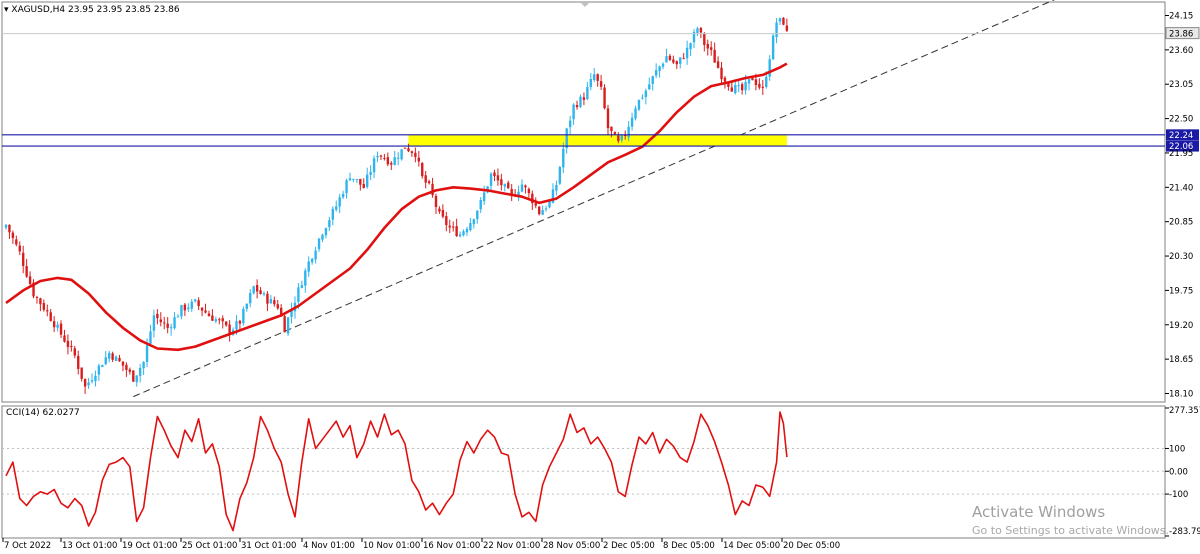 This screenshot has width=1200, height=554. Describe the element at coordinates (1181, 188) in the screenshot. I see `price-tick-label: 21.40` at that location.